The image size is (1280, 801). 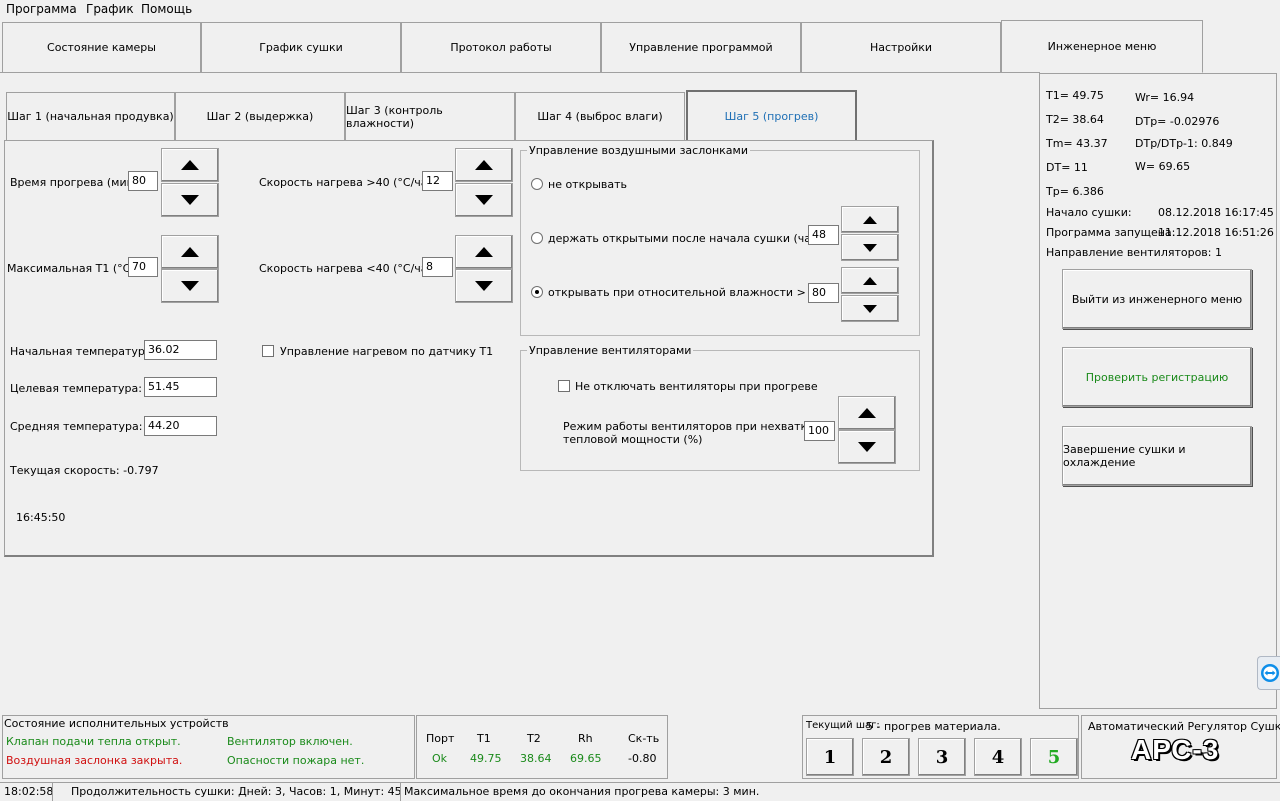 What do you see at coordinates (484, 252) in the screenshot?
I see `rate-below-up-button` at bounding box center [484, 252].